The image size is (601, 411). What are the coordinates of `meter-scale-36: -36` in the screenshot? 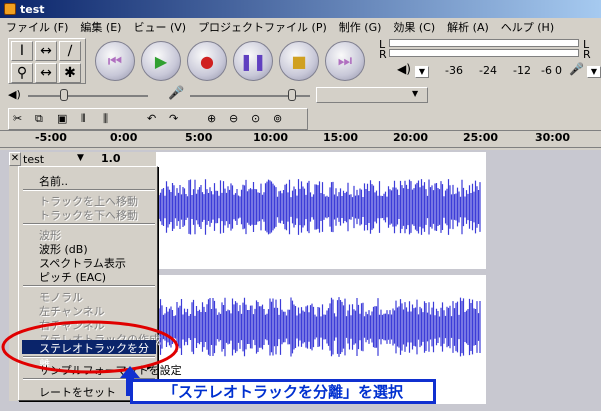 It's located at (454, 70).